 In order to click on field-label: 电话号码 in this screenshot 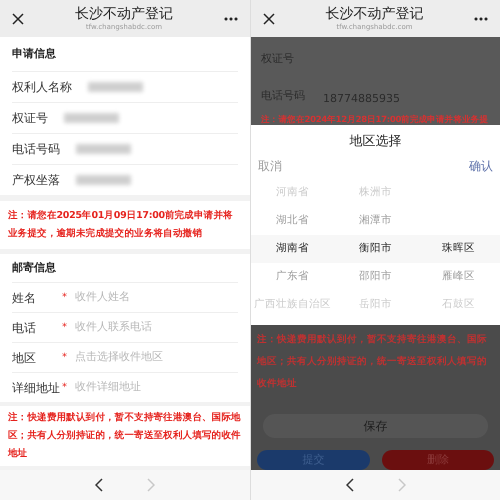, I will do `click(36, 149)`.